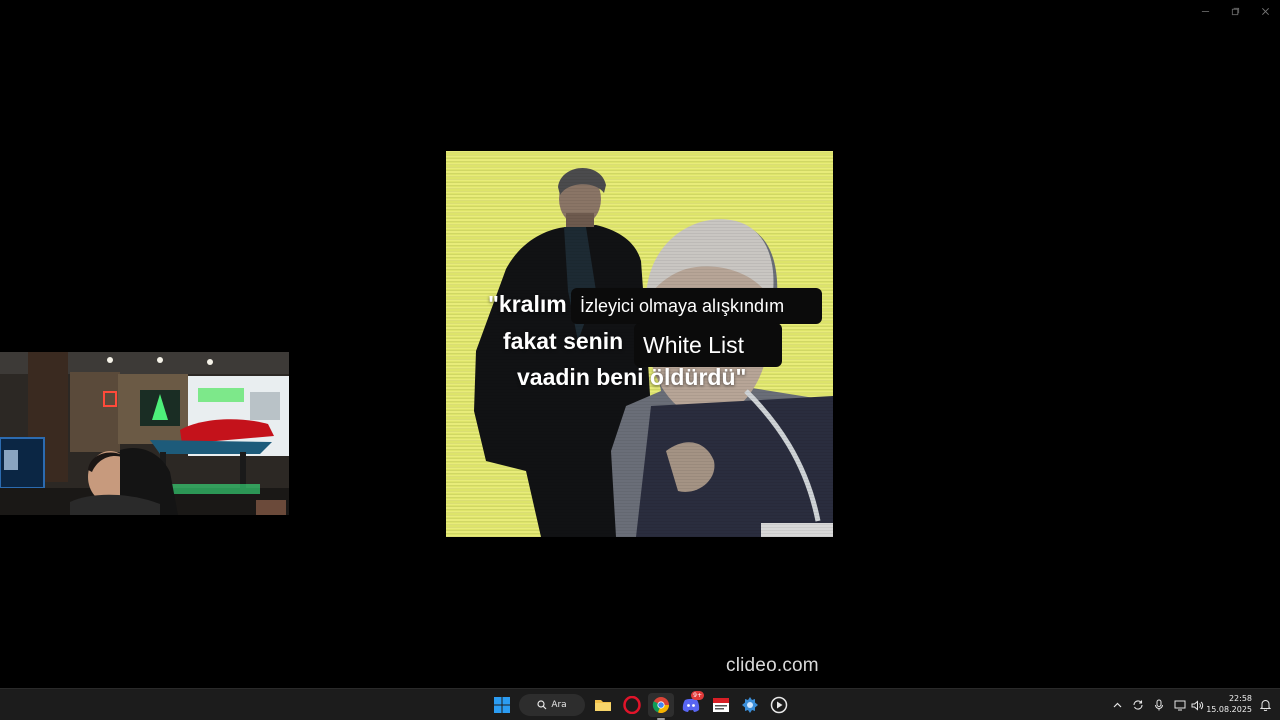  I want to click on restore-button, so click(1235, 11).